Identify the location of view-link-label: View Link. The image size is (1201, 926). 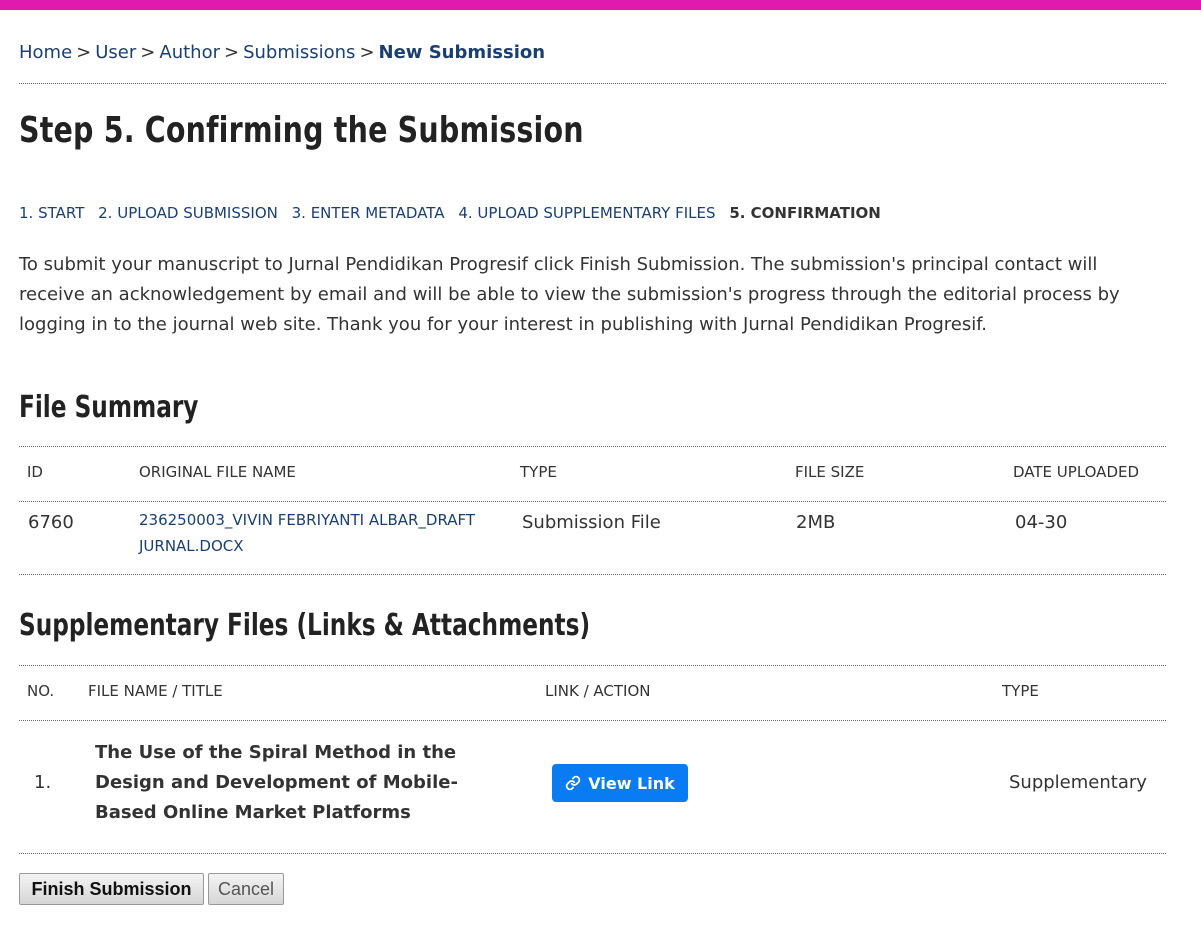
(631, 783).